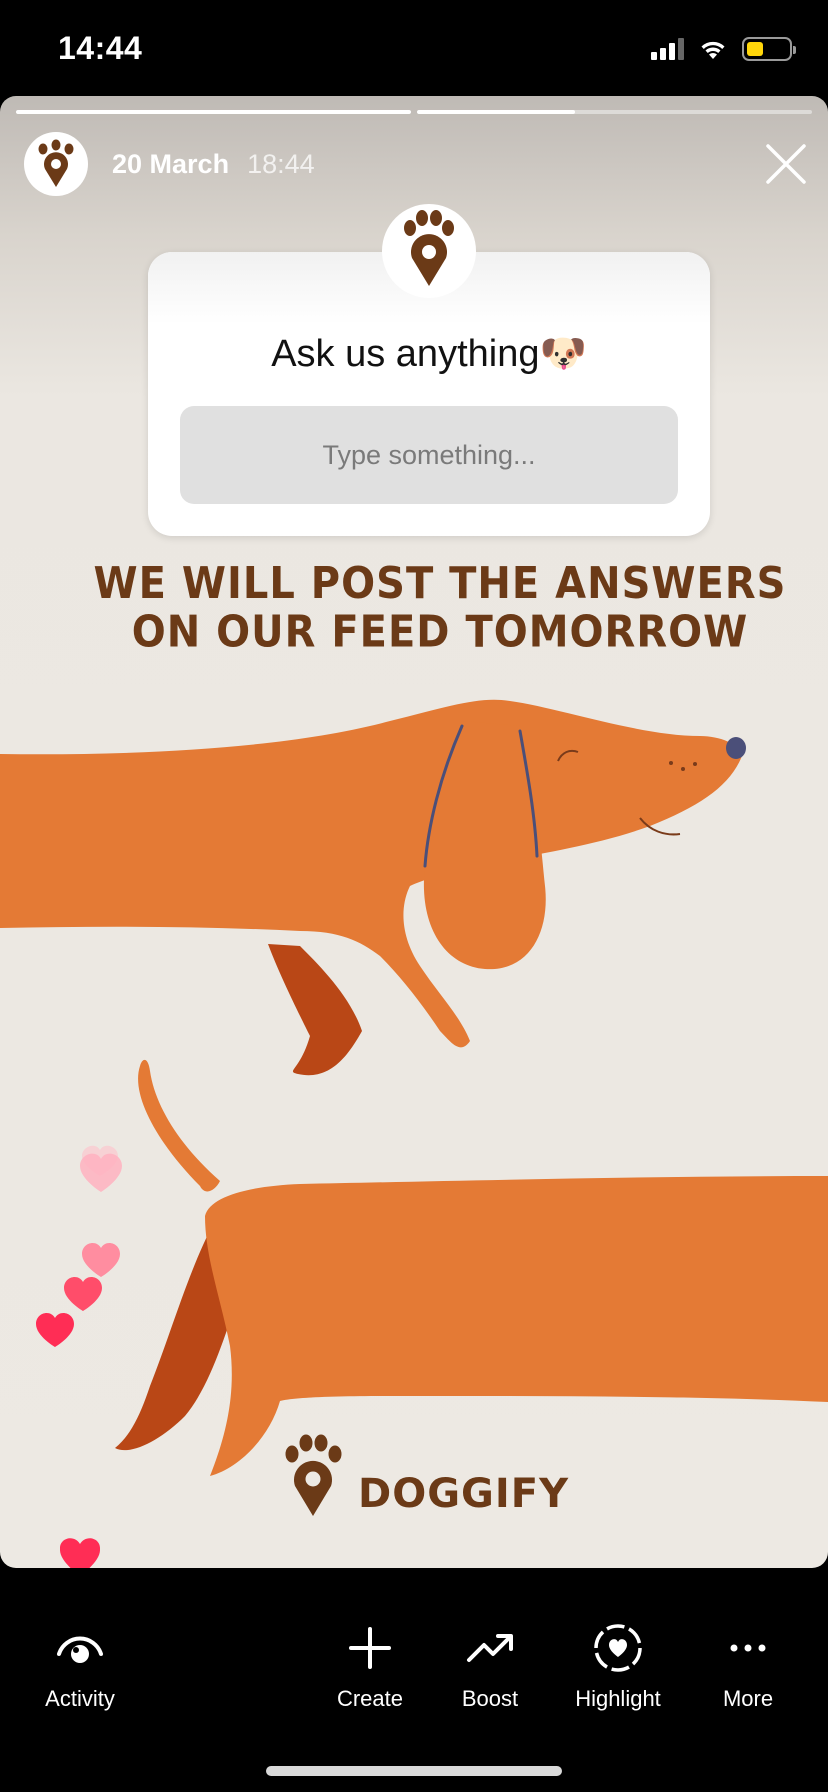 The width and height of the screenshot is (828, 1792). Describe the element at coordinates (769, 49) in the screenshot. I see `battery-icon` at that location.